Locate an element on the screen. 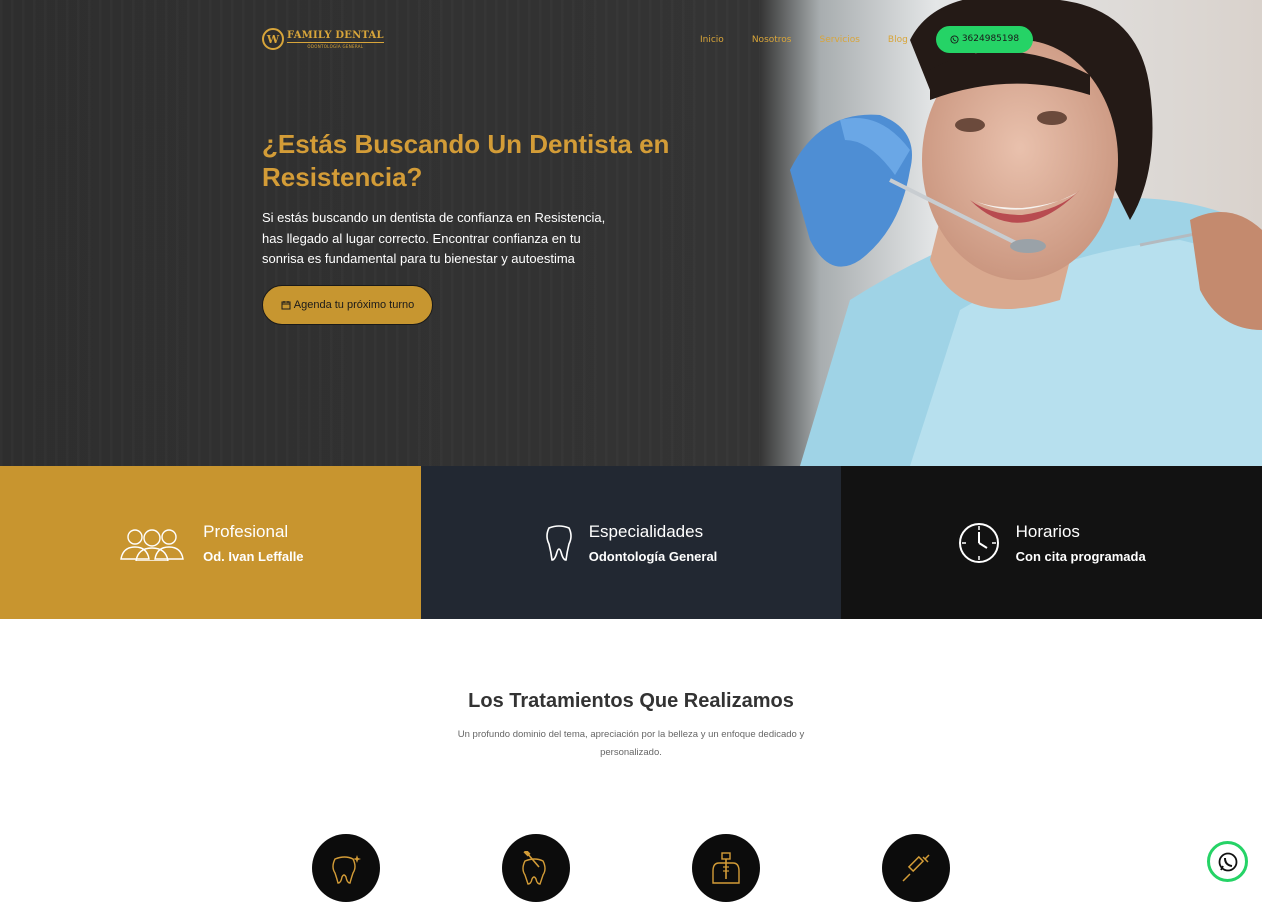 The height and width of the screenshot is (902, 1262). nav-item-servicios: Servicios is located at coordinates (840, 40).